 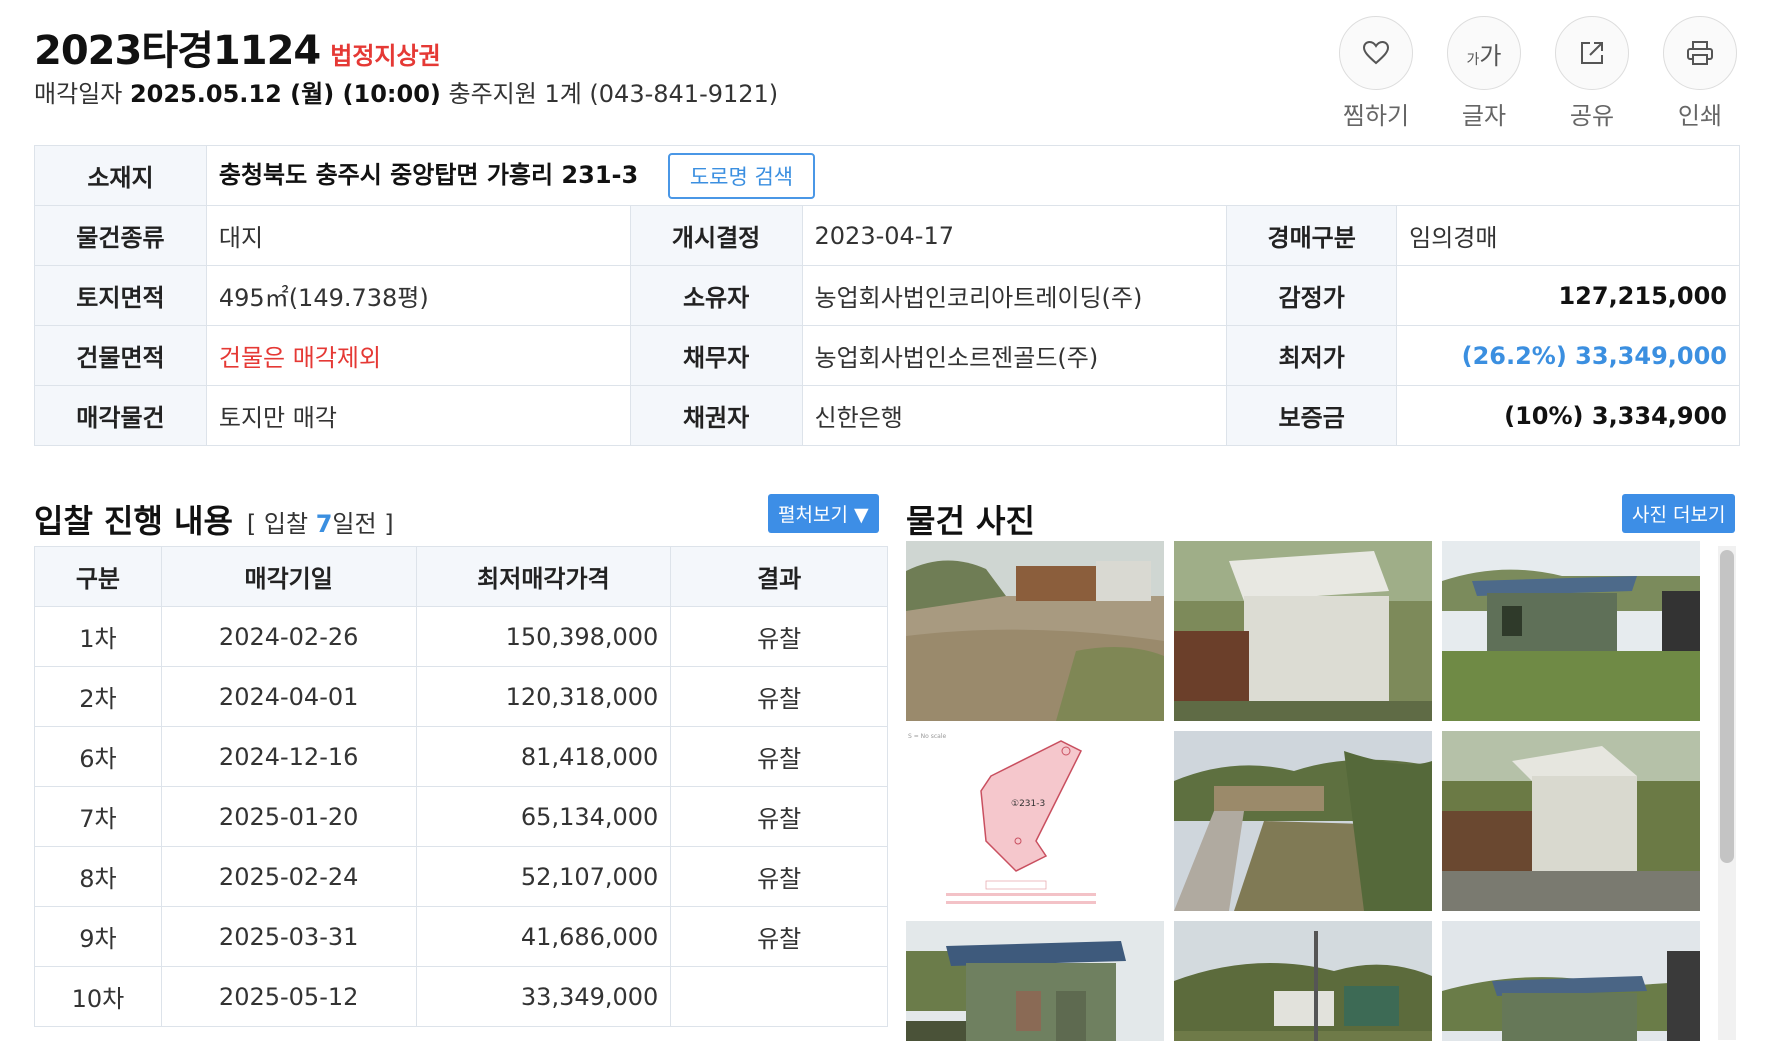 I want to click on info-label: 소유자, so click(x=716, y=295).